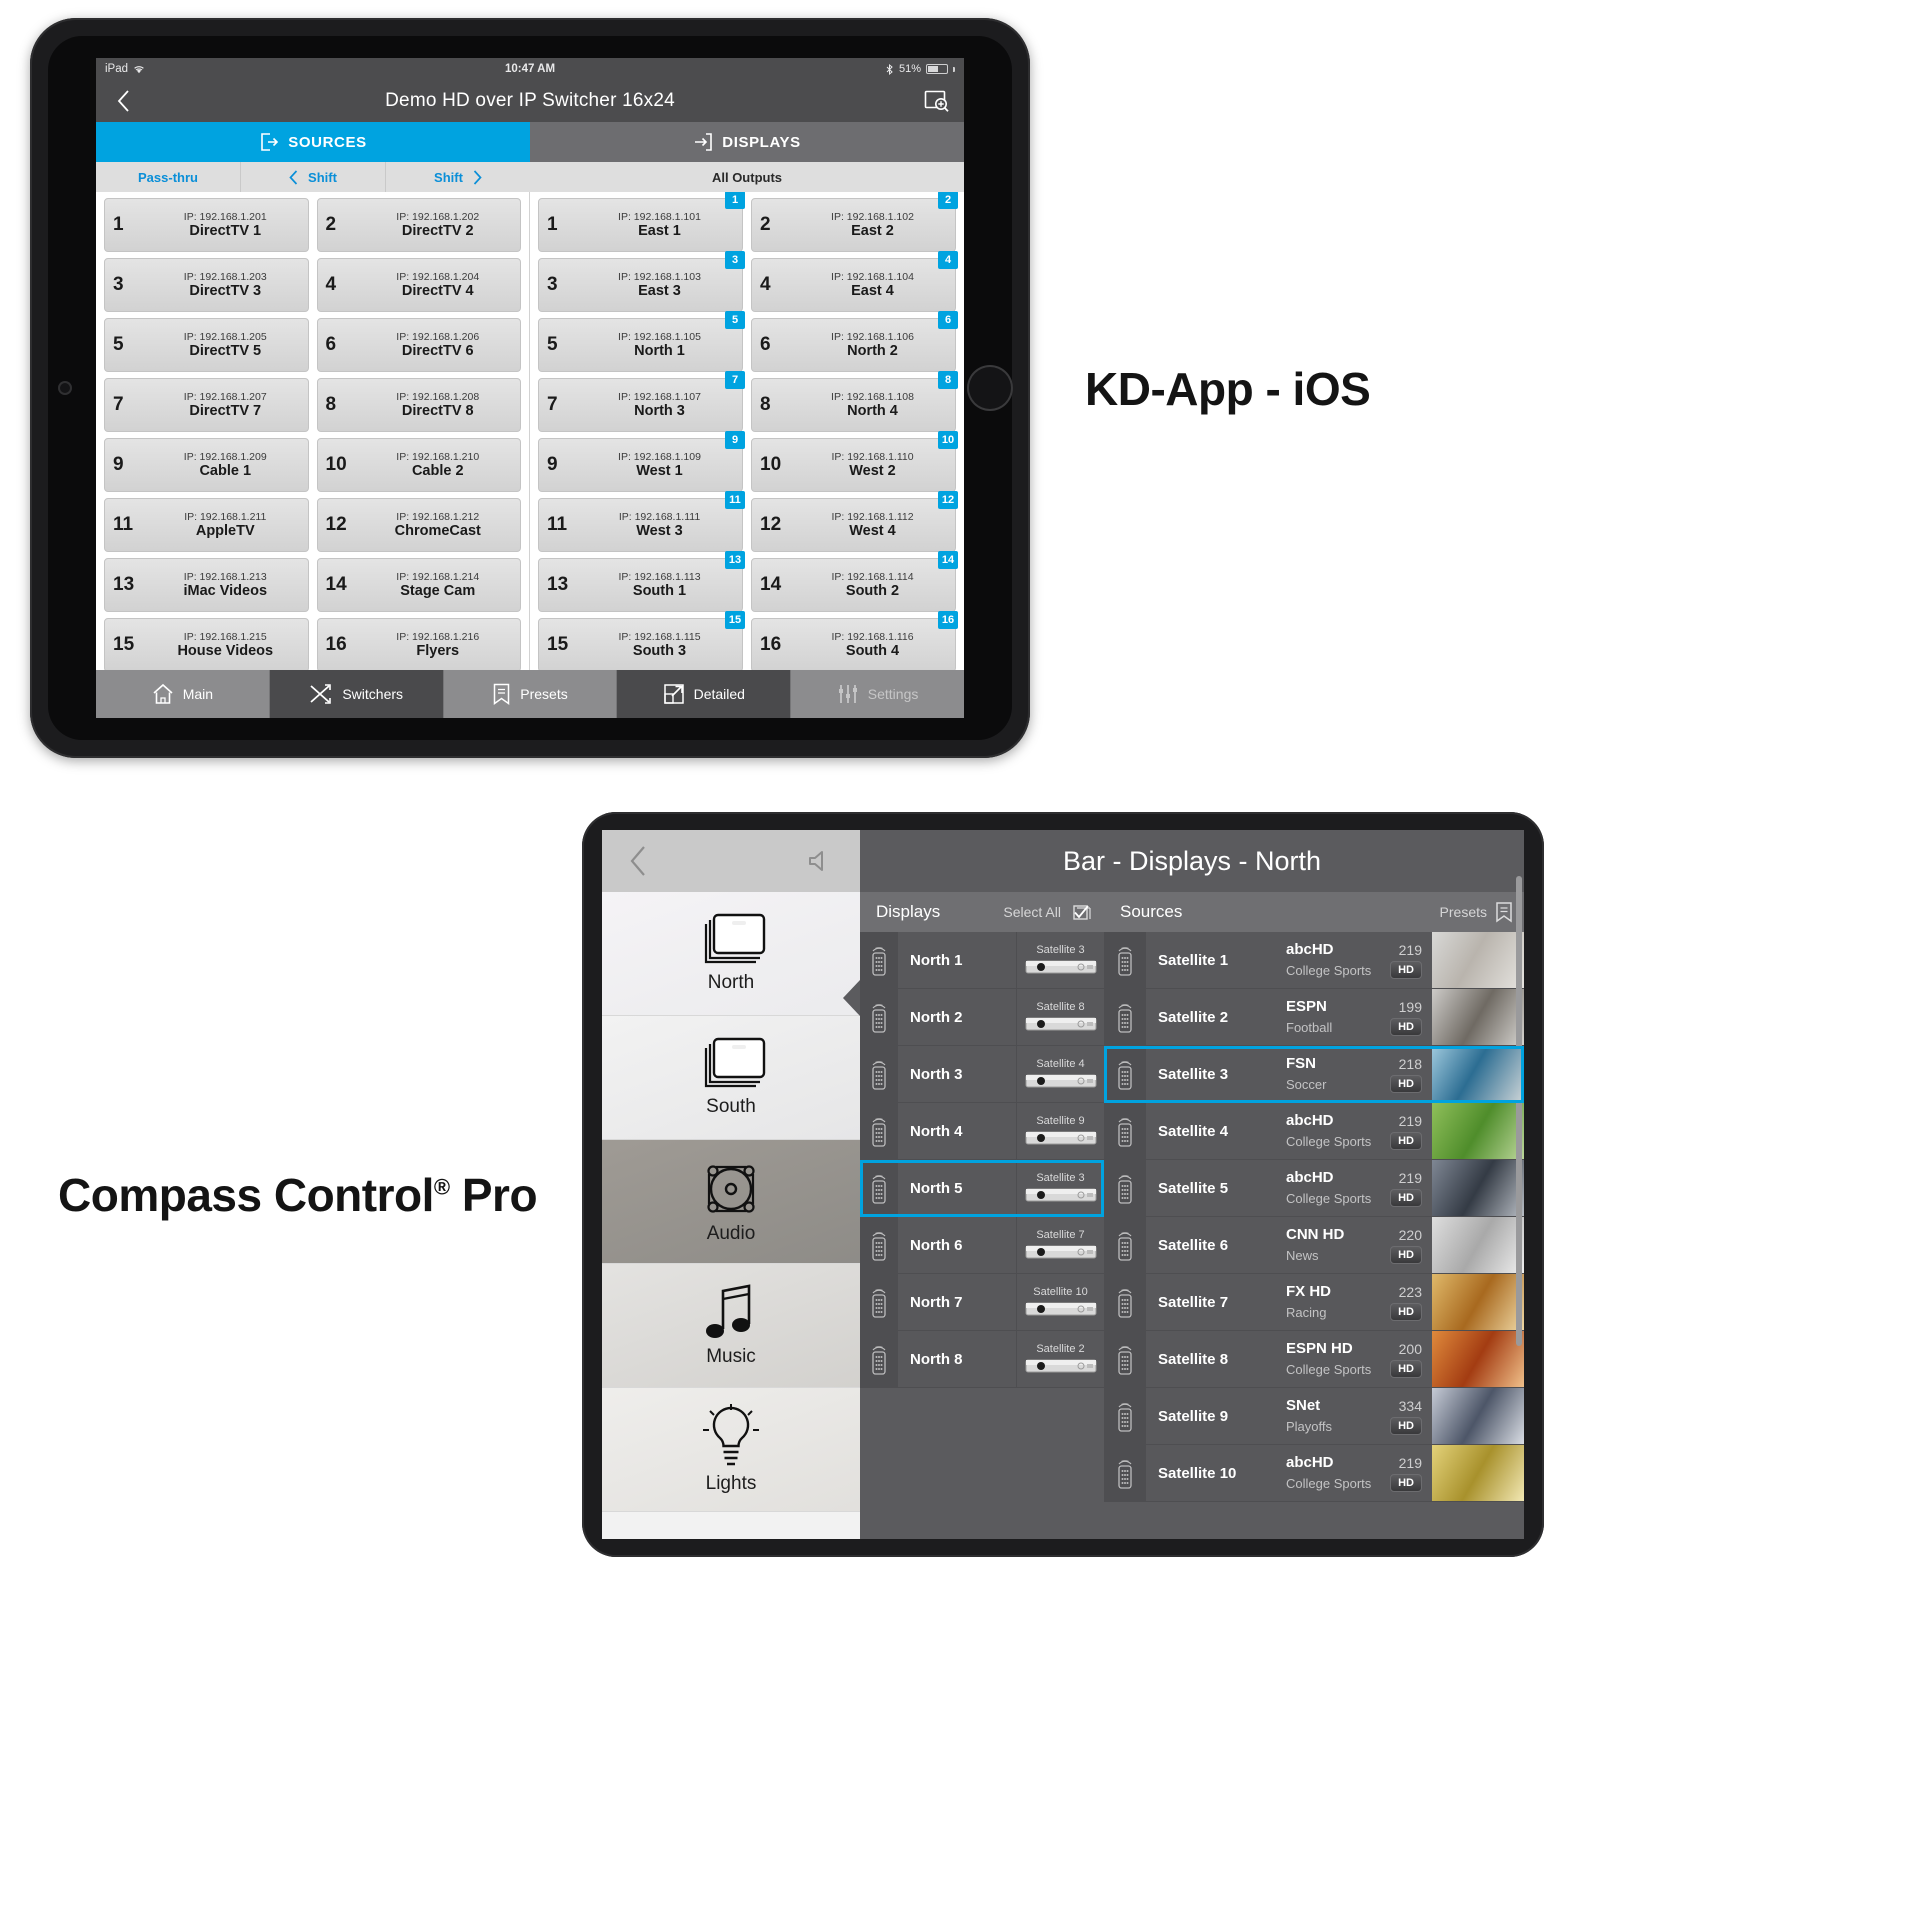  What do you see at coordinates (982, 1074) in the screenshot?
I see `display-row: North 3 Satellite 4` at bounding box center [982, 1074].